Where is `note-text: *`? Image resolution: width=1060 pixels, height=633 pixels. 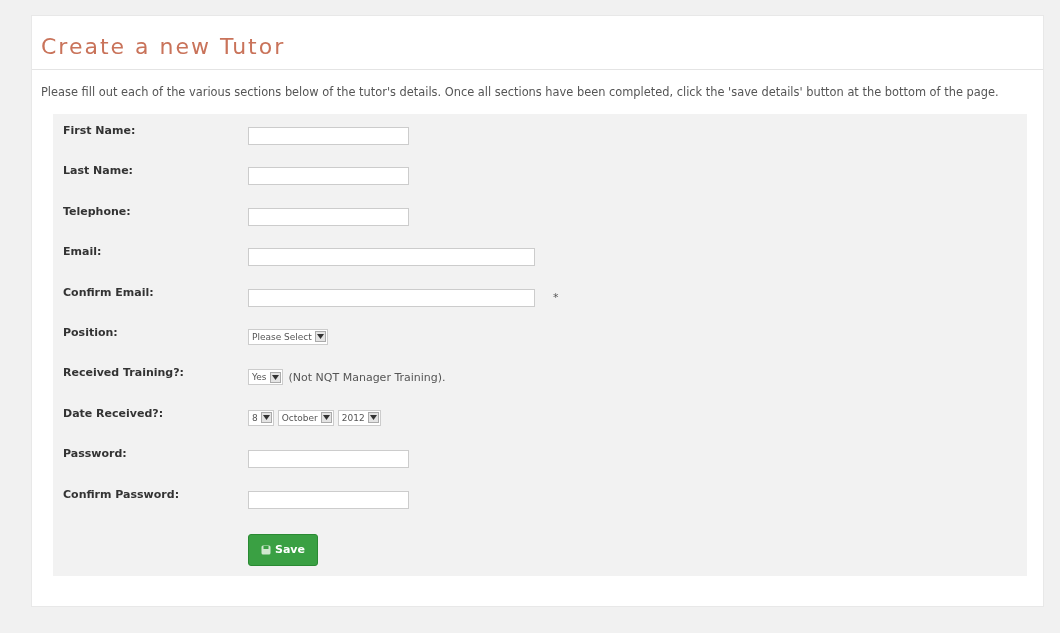
note-text: * is located at coordinates (556, 298).